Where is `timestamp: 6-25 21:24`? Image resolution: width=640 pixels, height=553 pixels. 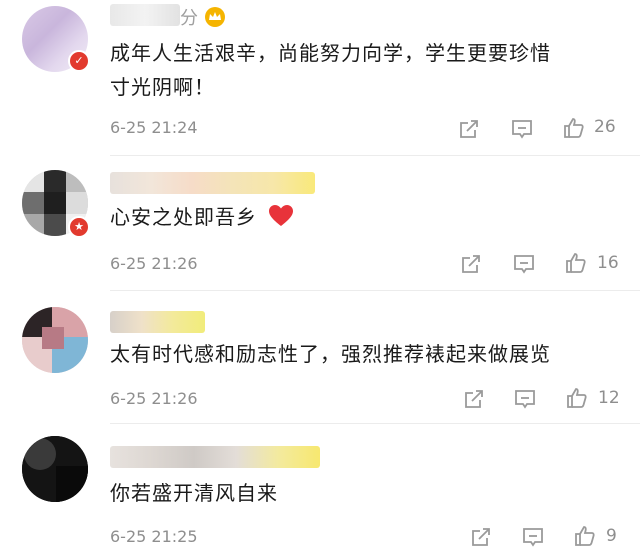
timestamp: 6-25 21:24 is located at coordinates (154, 127).